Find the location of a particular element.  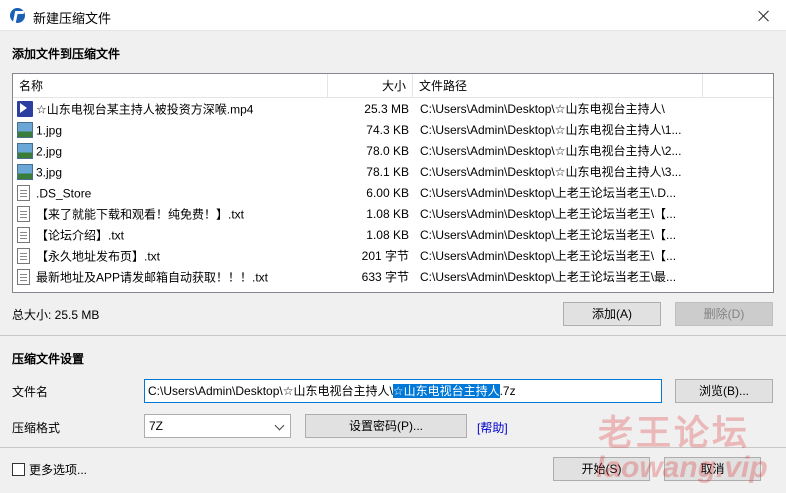

file-size: 6.00 KB is located at coordinates (387, 193).